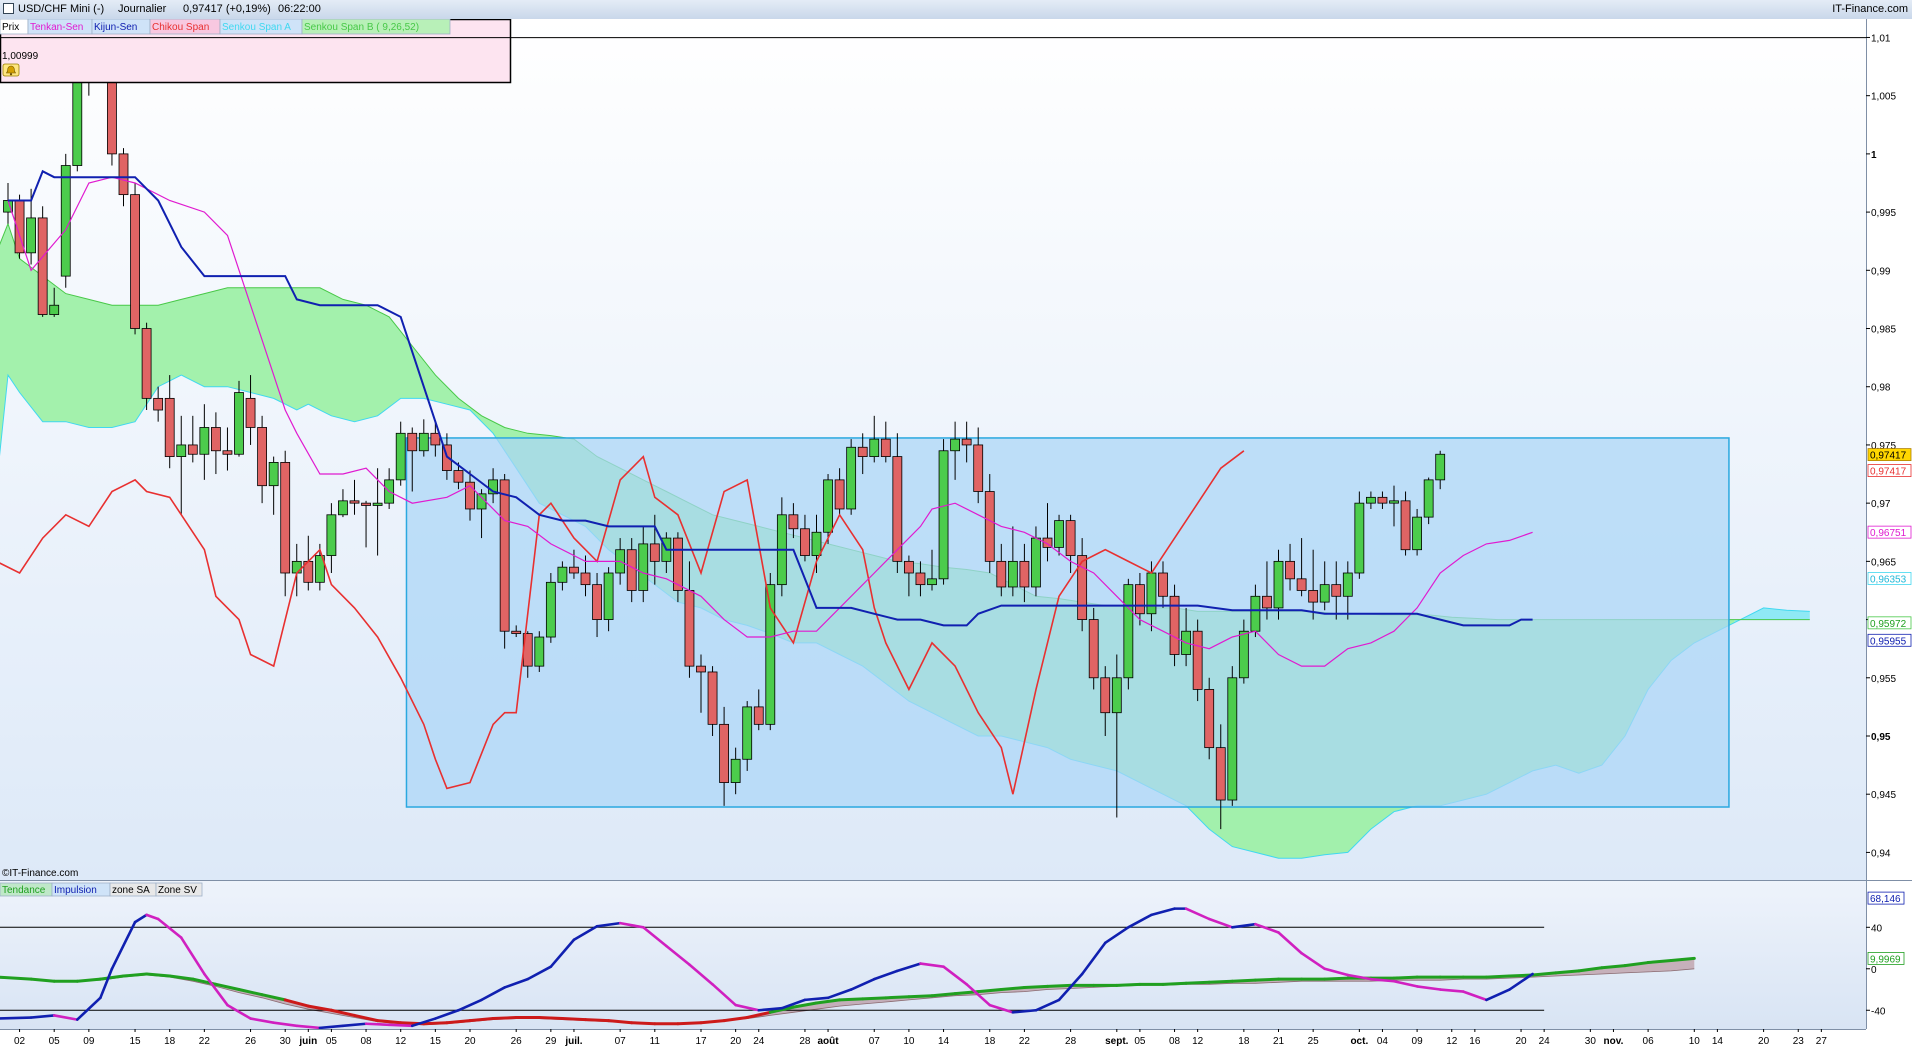 This screenshot has width=1912, height=1050. I want to click on indicator-tag-value: 68,146, so click(1885, 899).